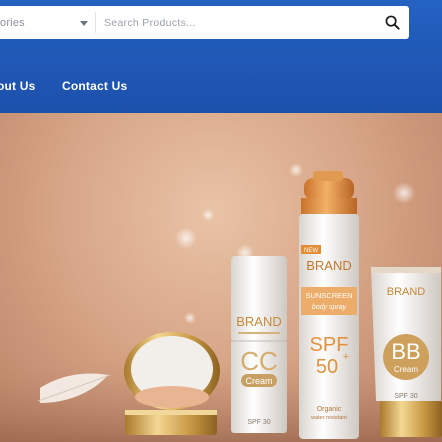 The height and width of the screenshot is (442, 442). Describe the element at coordinates (259, 361) in the screenshot. I see `svg-text: CC` at that location.